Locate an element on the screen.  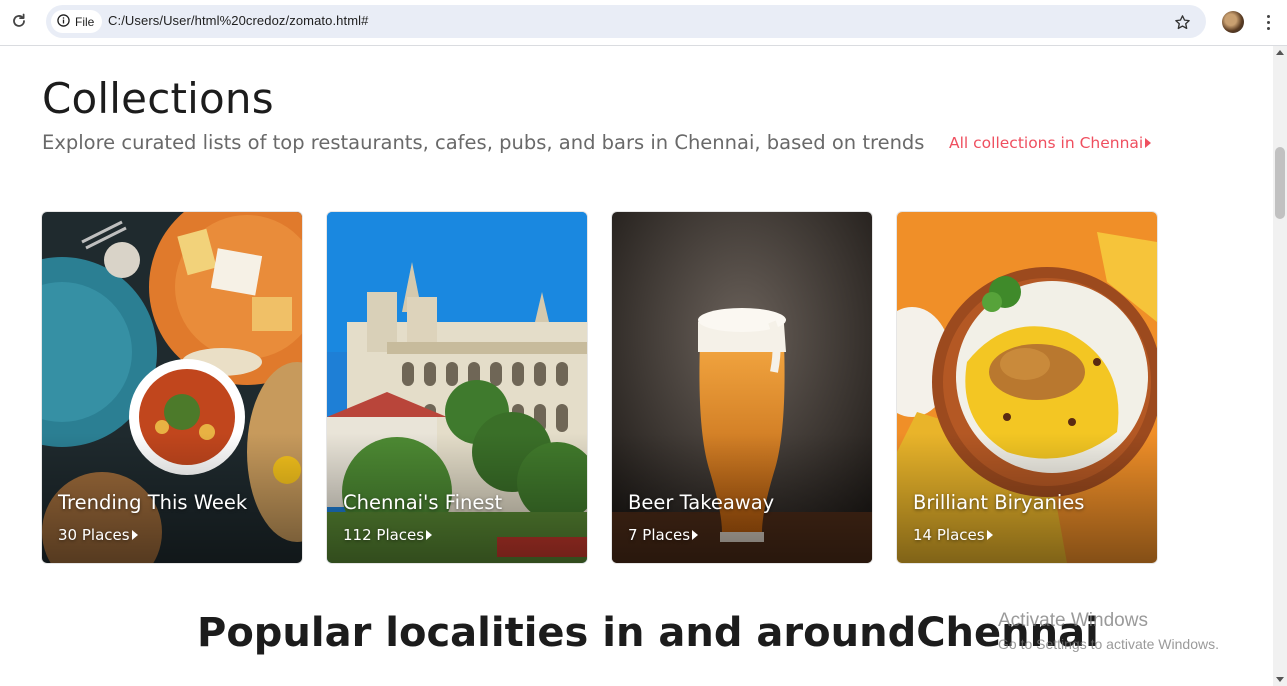
reload-icon is located at coordinates (19, 21).